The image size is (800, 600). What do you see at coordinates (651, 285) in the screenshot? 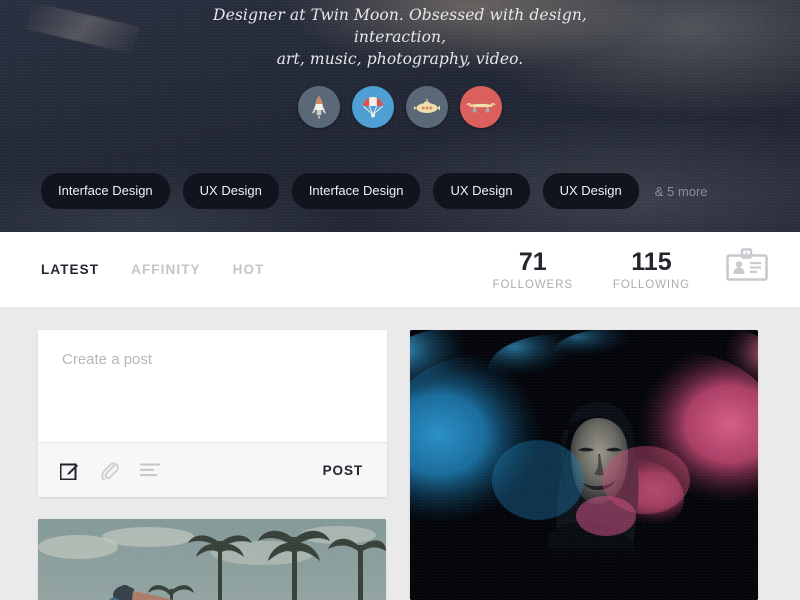
I see `following-label: FOLLOWING` at bounding box center [651, 285].